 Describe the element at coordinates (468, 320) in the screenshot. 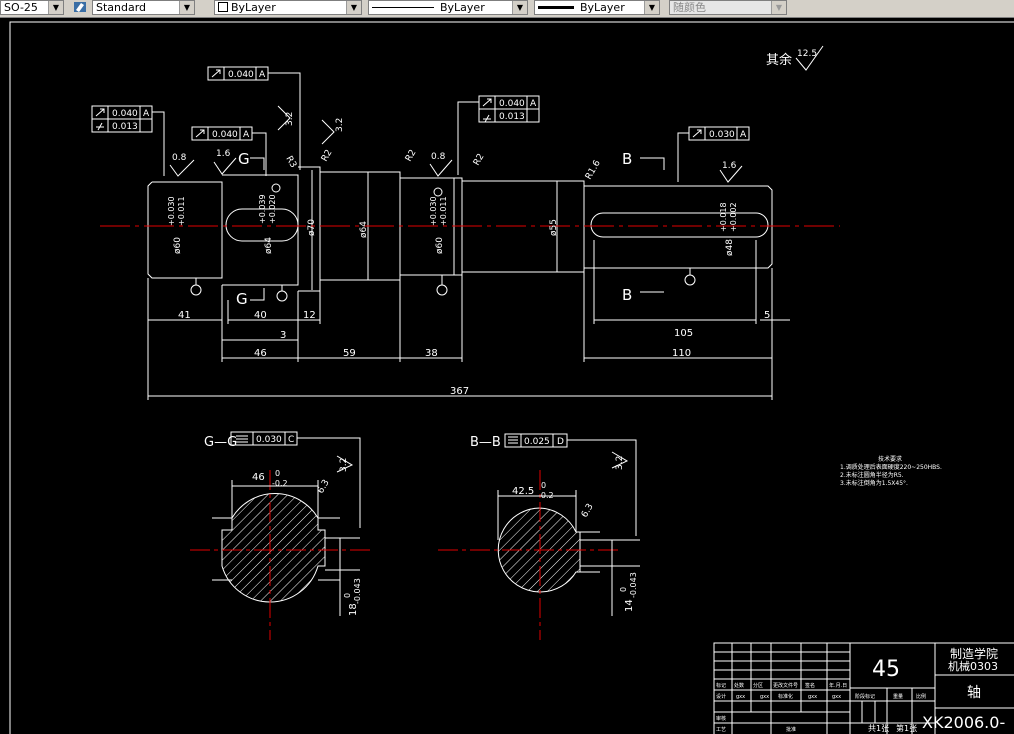

I see `dimension-lines` at that location.